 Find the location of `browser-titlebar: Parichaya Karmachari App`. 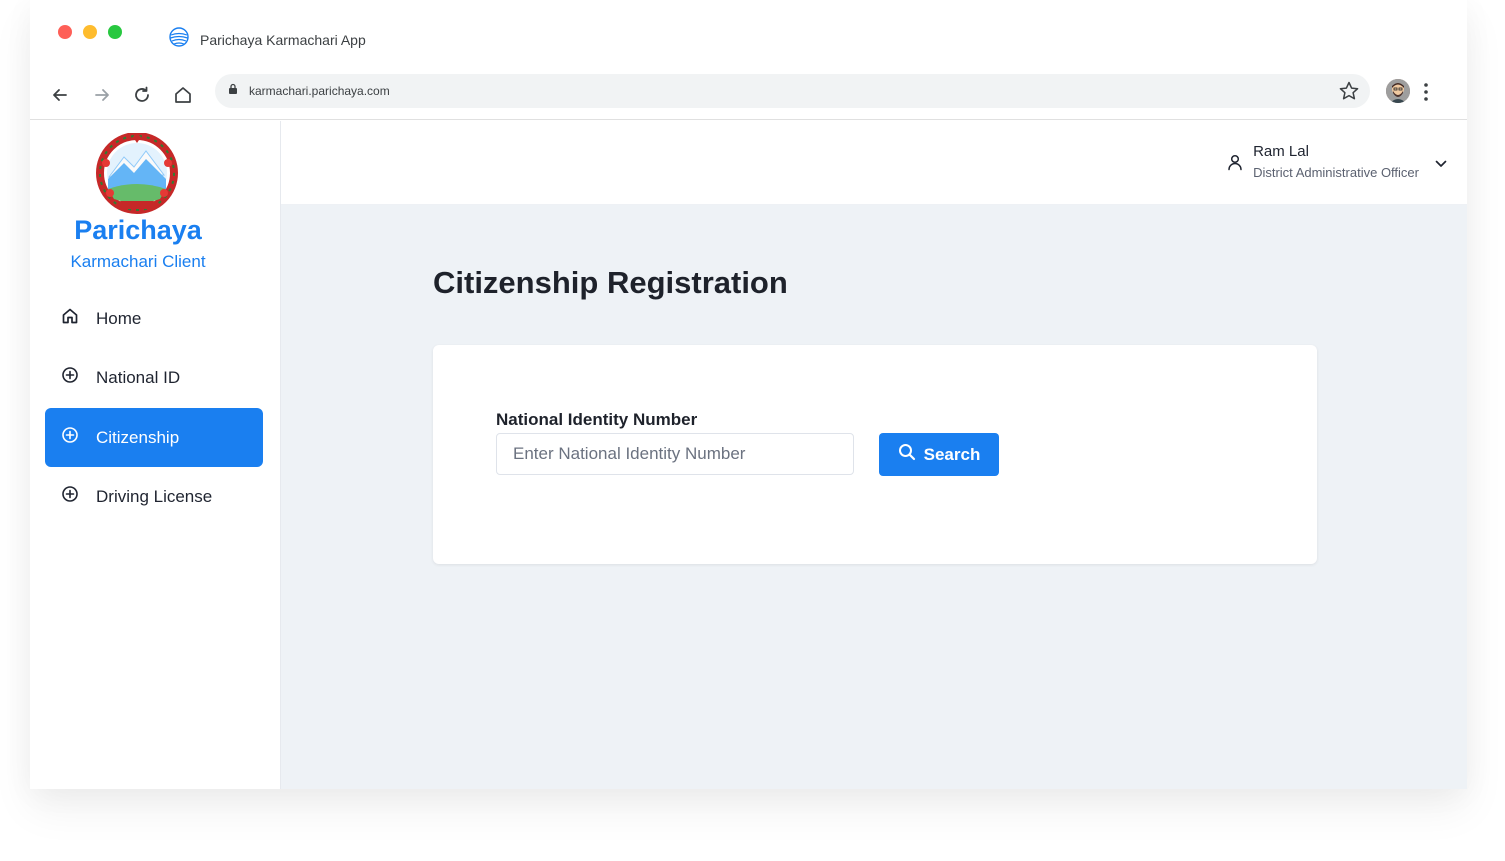

browser-titlebar: Parichaya Karmachari App is located at coordinates (748, 35).